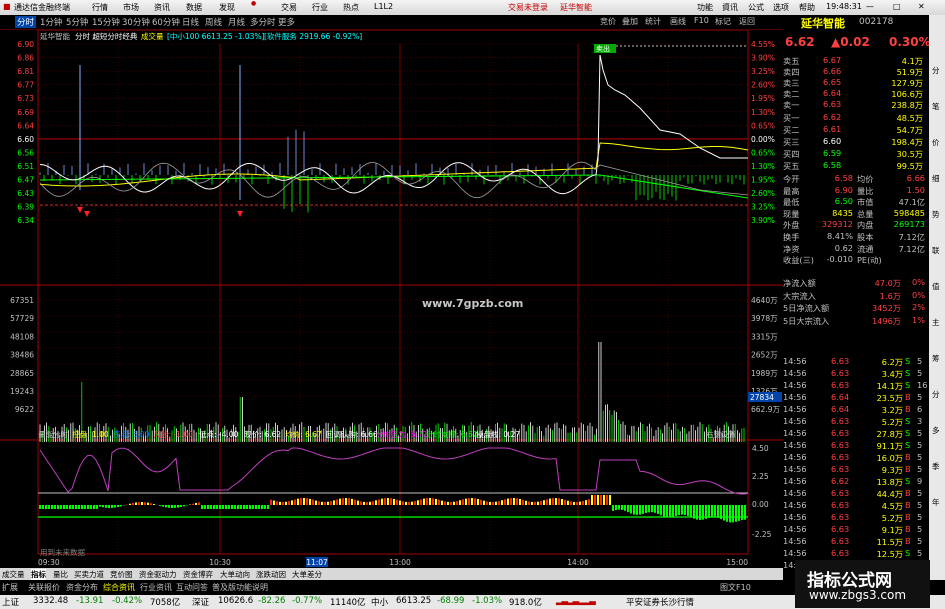 The width and height of the screenshot is (945, 609). Describe the element at coordinates (791, 118) in the screenshot. I see `bid-label: 买一` at that location.